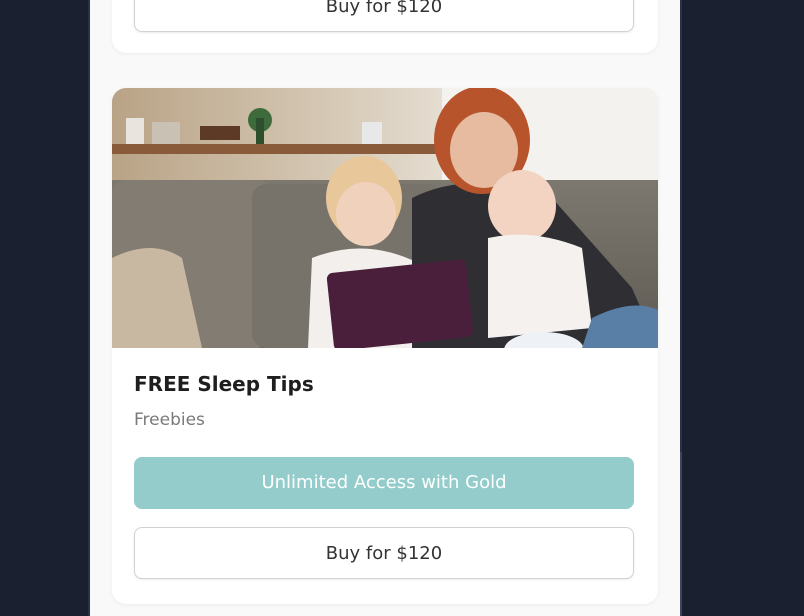  What do you see at coordinates (384, 483) in the screenshot?
I see `unlimited-access-gold-button: Unlimited Access with Gold` at bounding box center [384, 483].